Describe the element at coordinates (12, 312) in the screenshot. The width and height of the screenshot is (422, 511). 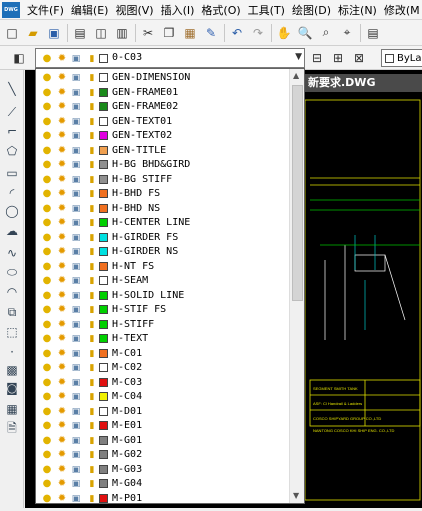
I see `insert-block-icon: ⧉` at that location.